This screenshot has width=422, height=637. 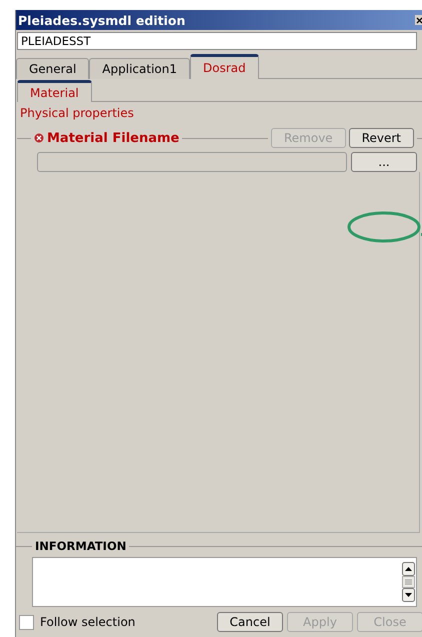 What do you see at coordinates (250, 622) in the screenshot?
I see `dialog-button: Cancel` at bounding box center [250, 622].